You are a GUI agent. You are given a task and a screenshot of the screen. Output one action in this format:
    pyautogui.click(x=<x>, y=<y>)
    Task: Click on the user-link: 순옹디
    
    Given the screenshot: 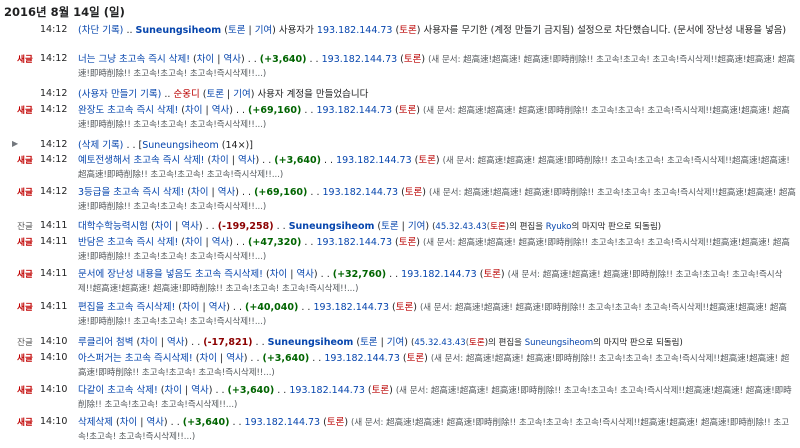 What is the action you would take?
    pyautogui.click(x=186, y=94)
    